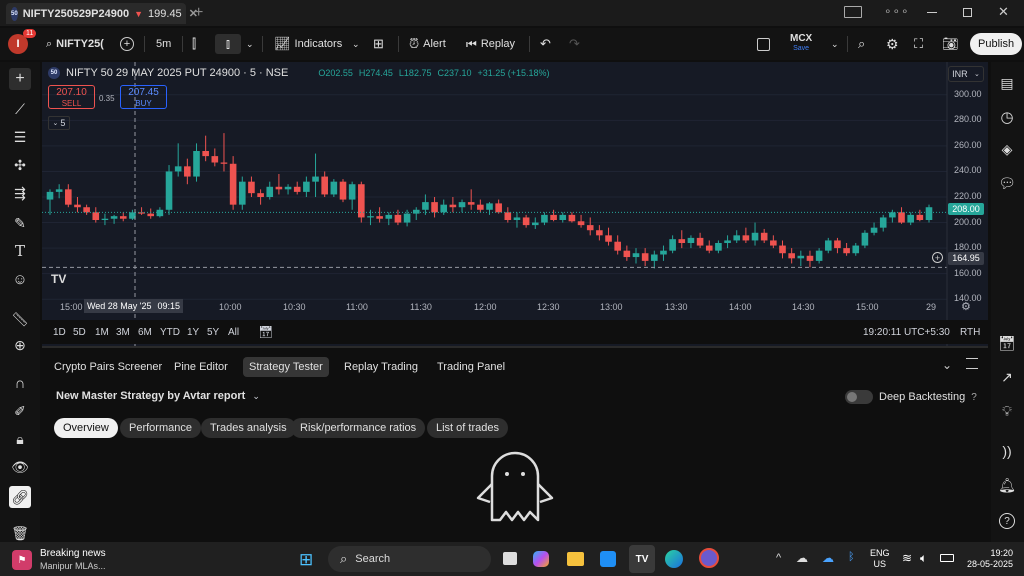  Describe the element at coordinates (515, 347) in the screenshot. I see `panel-divider` at that location.